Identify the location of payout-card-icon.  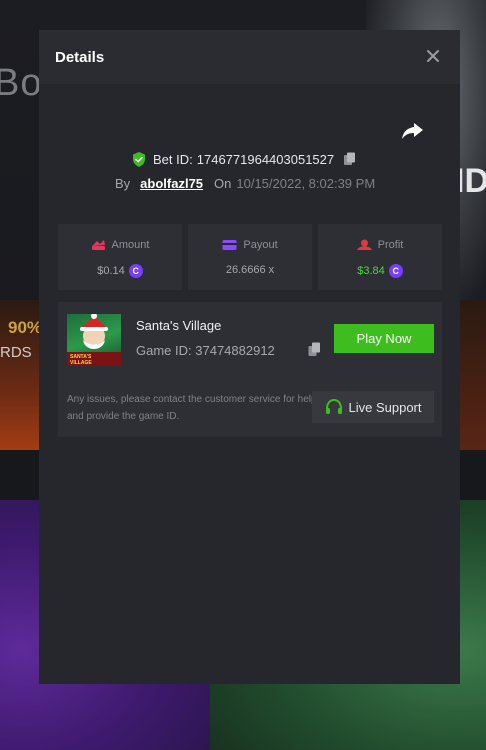
(229, 245).